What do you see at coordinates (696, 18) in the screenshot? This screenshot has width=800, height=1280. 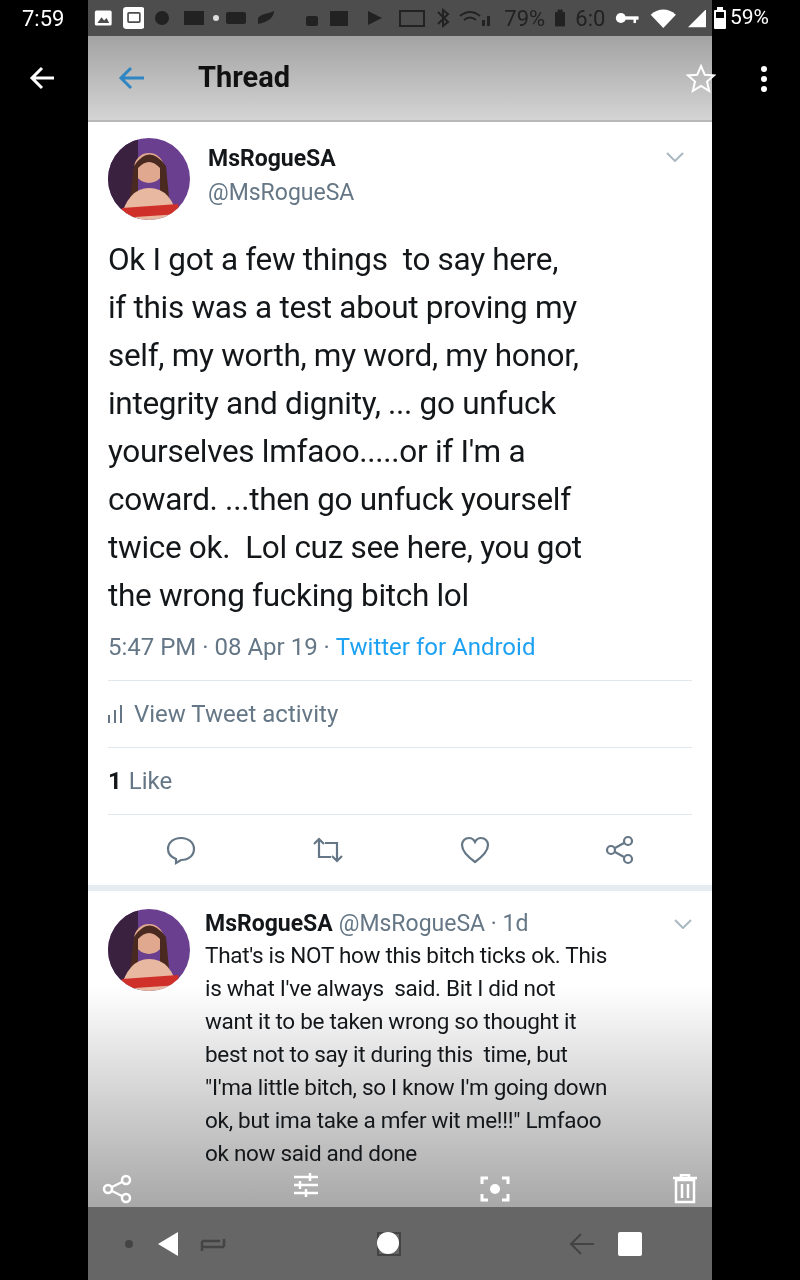 I see `signal-icon` at bounding box center [696, 18].